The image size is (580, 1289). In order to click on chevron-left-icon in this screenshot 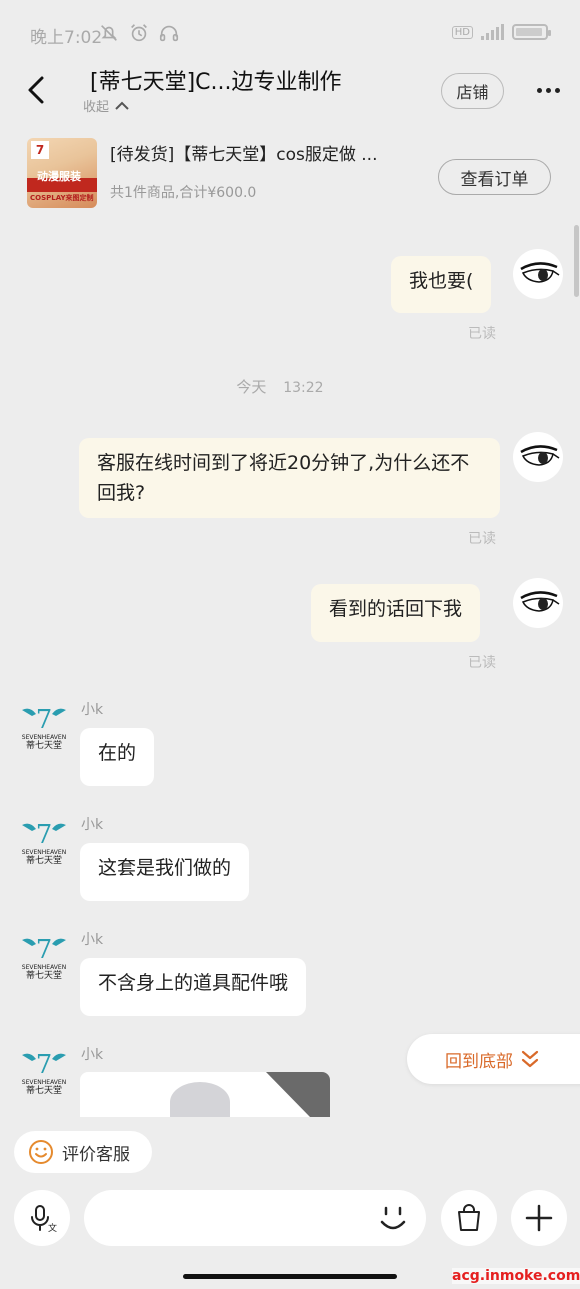, I will do `click(36, 90)`.